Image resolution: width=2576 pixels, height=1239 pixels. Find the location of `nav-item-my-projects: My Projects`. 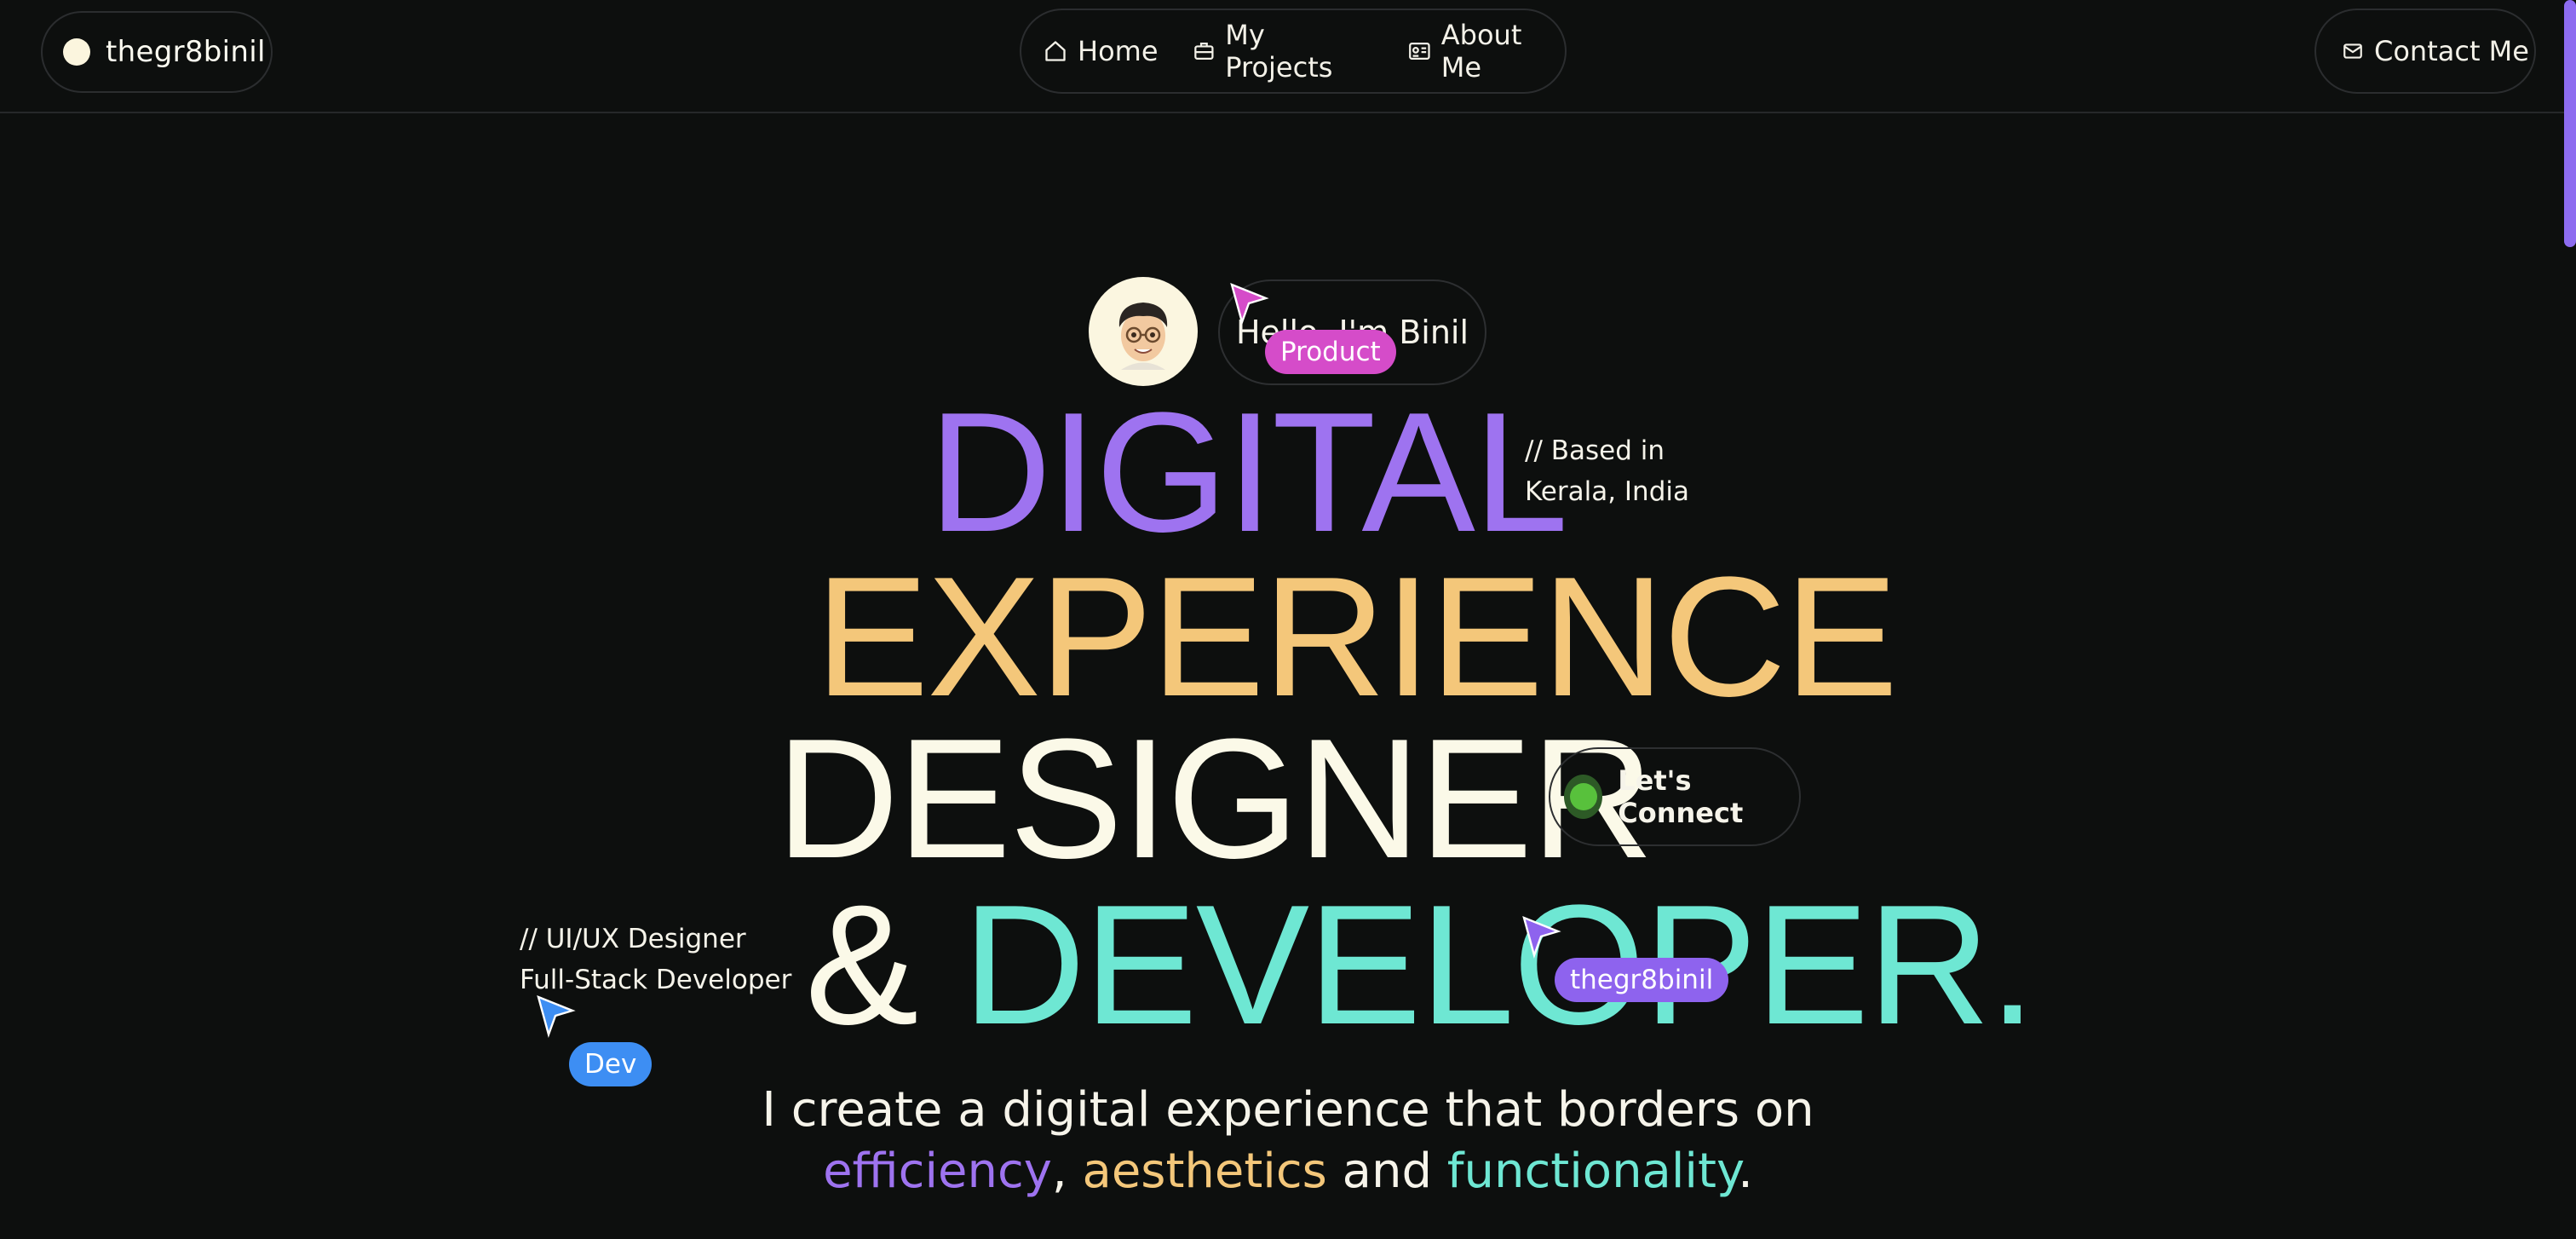

nav-item-my-projects: My Projects is located at coordinates (1284, 51).